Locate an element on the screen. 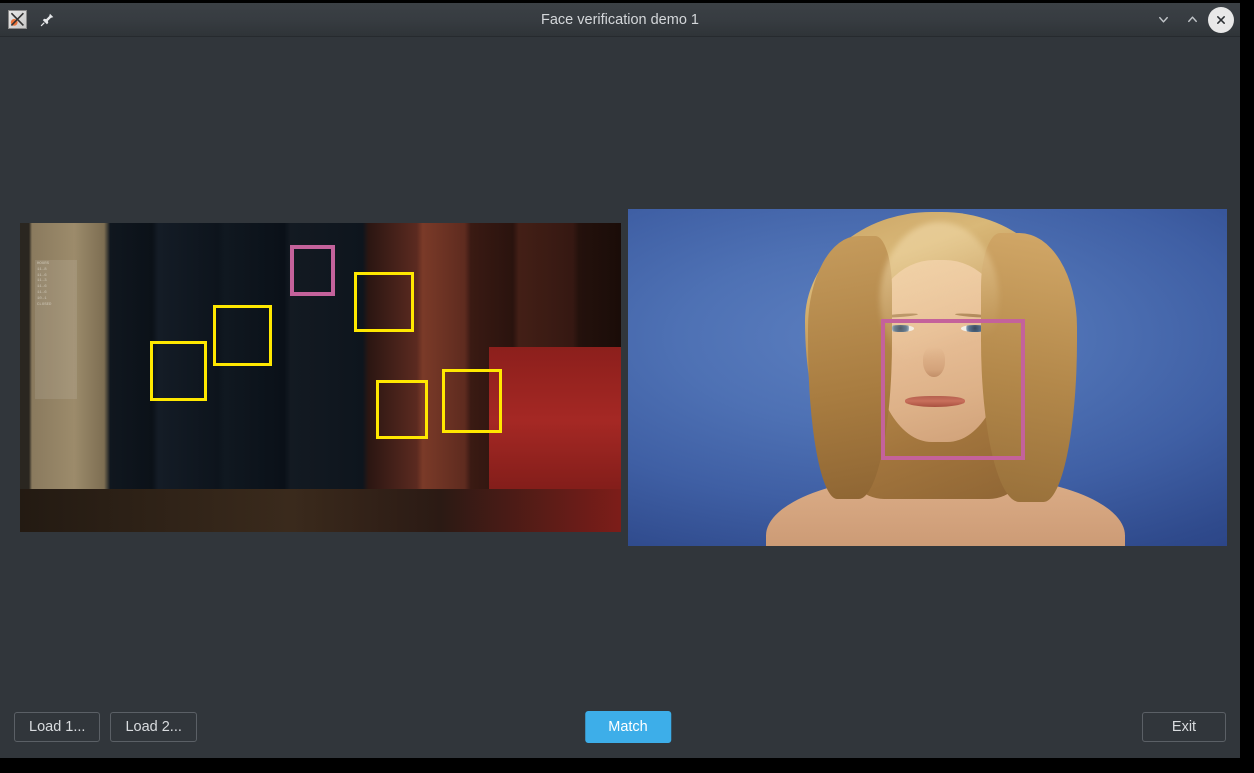 The height and width of the screenshot is (773, 1254). window-title: Face verification demo 1 is located at coordinates (620, 20).